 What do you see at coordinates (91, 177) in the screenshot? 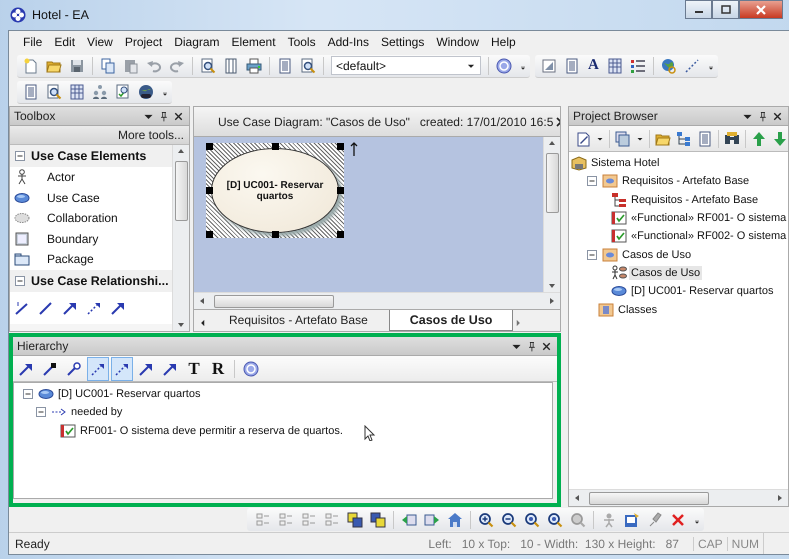
I see `toolbox-item: Actor` at bounding box center [91, 177].